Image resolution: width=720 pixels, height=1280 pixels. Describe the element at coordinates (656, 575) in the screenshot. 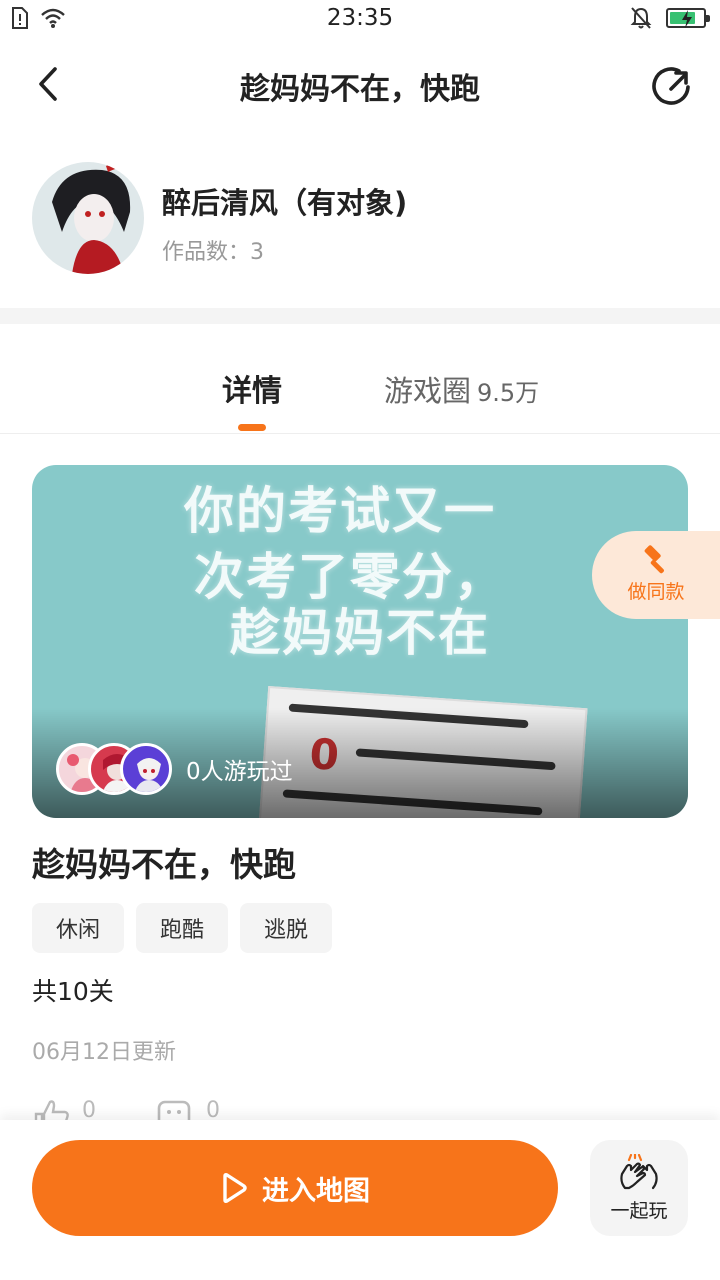

I see `make-same-button: 做同款` at that location.